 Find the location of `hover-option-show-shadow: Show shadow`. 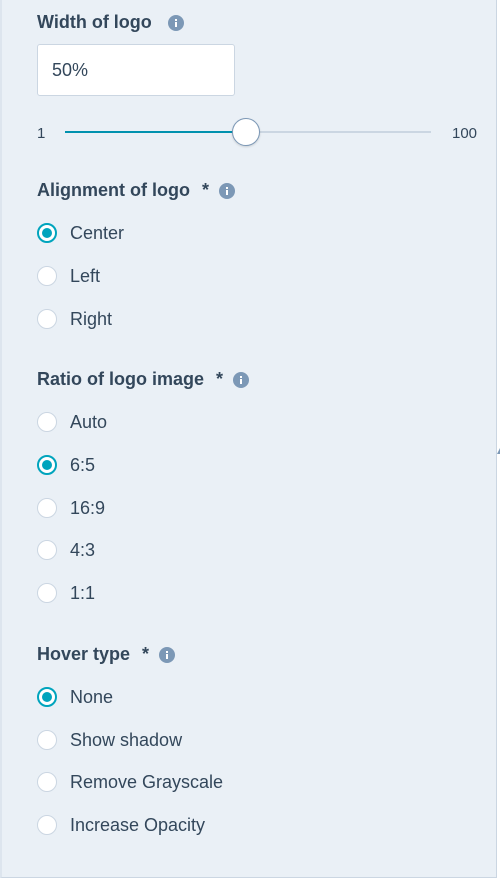

hover-option-show-shadow: Show shadow is located at coordinates (109, 740).